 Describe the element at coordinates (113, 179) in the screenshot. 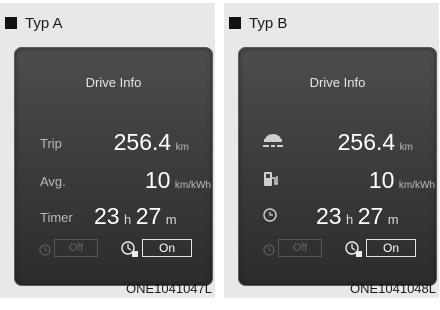

I see `avg-row: Avg. 10 km/kWh` at that location.